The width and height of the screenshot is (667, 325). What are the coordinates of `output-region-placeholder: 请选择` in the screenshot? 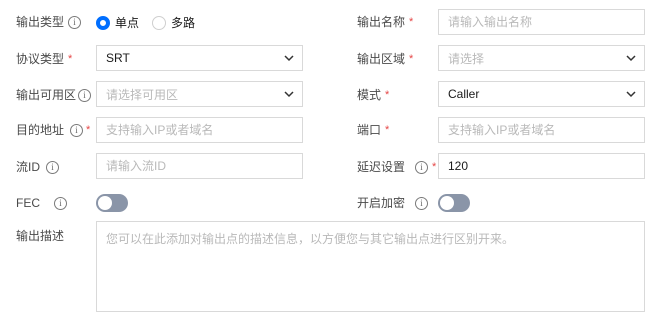 It's located at (466, 58).